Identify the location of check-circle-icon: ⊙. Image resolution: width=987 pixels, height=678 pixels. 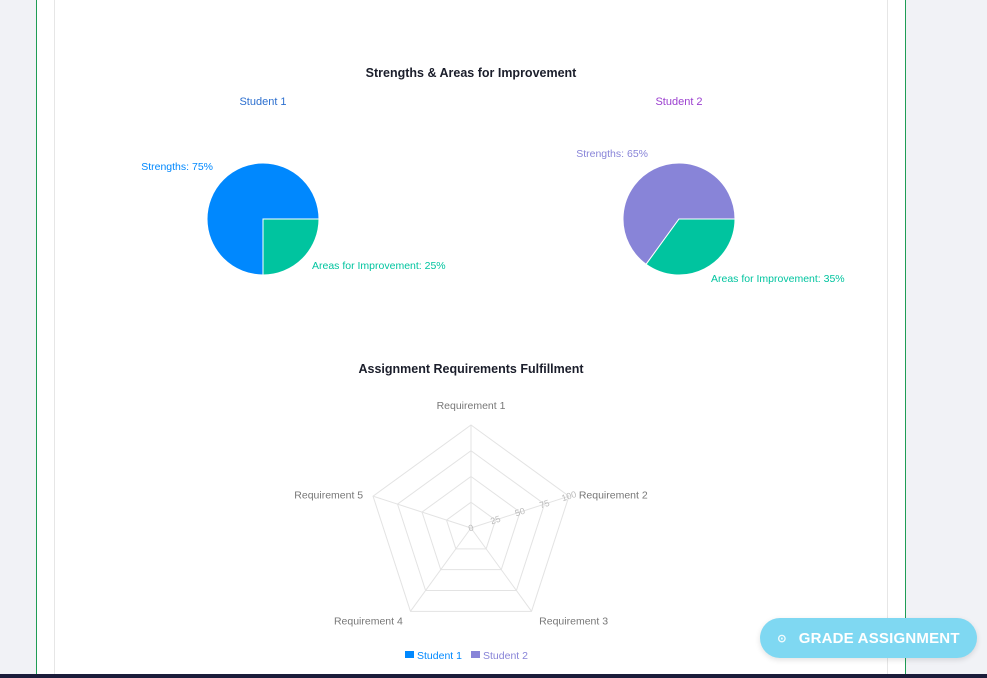
(782, 638).